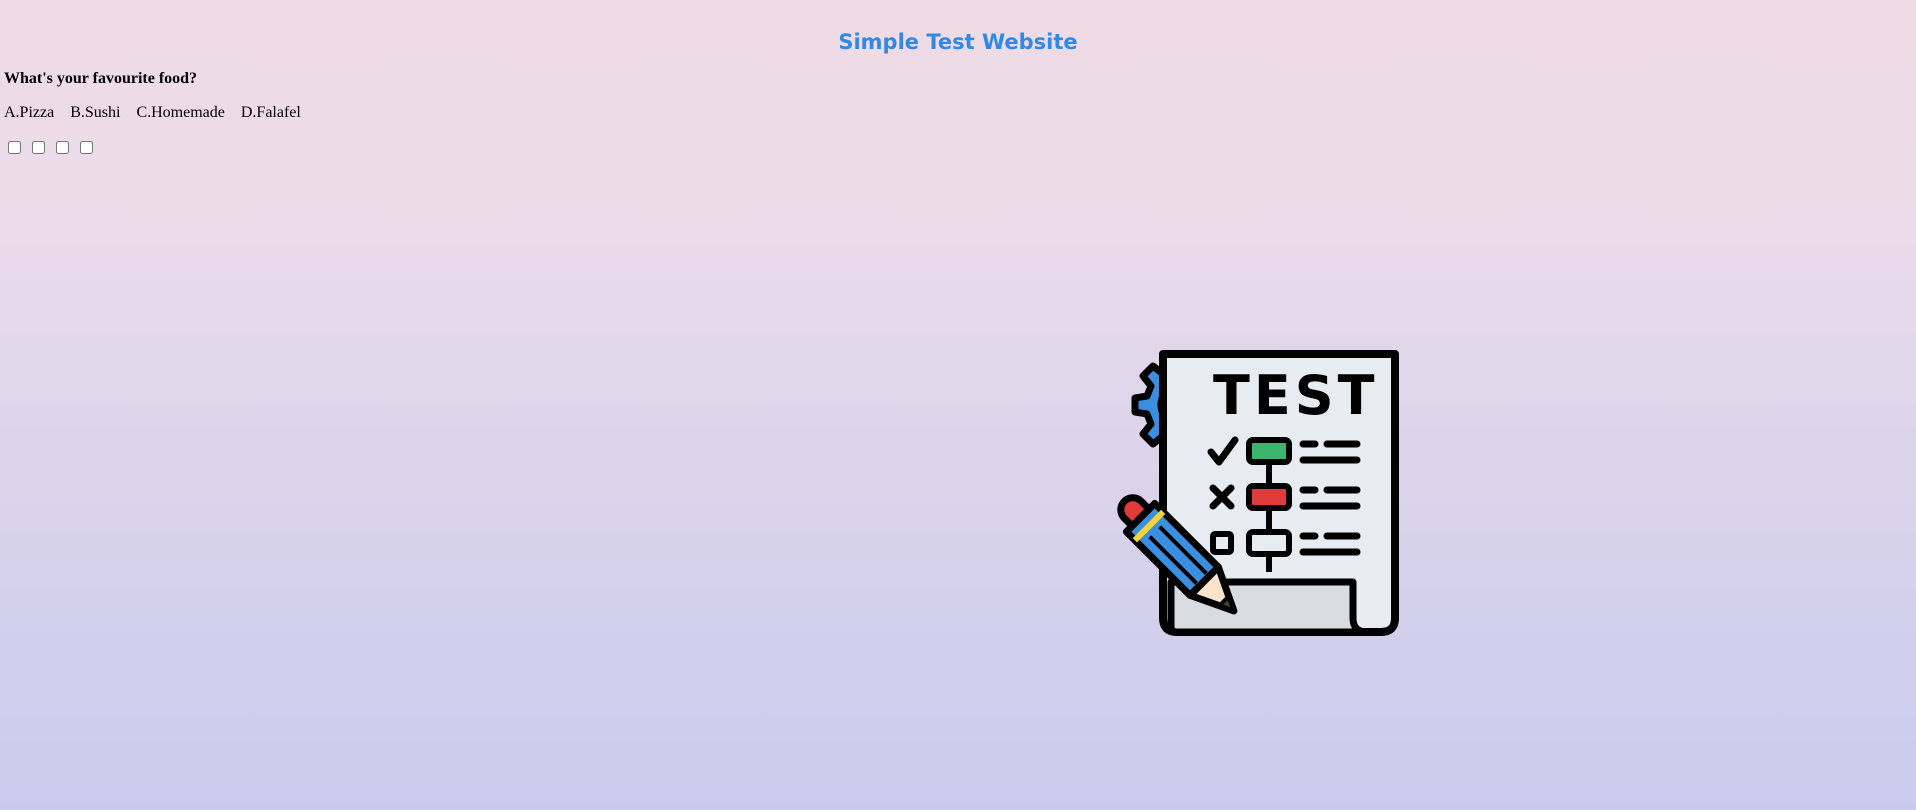 The height and width of the screenshot is (810, 1916). Describe the element at coordinates (1295, 395) in the screenshot. I see `test-text: TEST` at that location.